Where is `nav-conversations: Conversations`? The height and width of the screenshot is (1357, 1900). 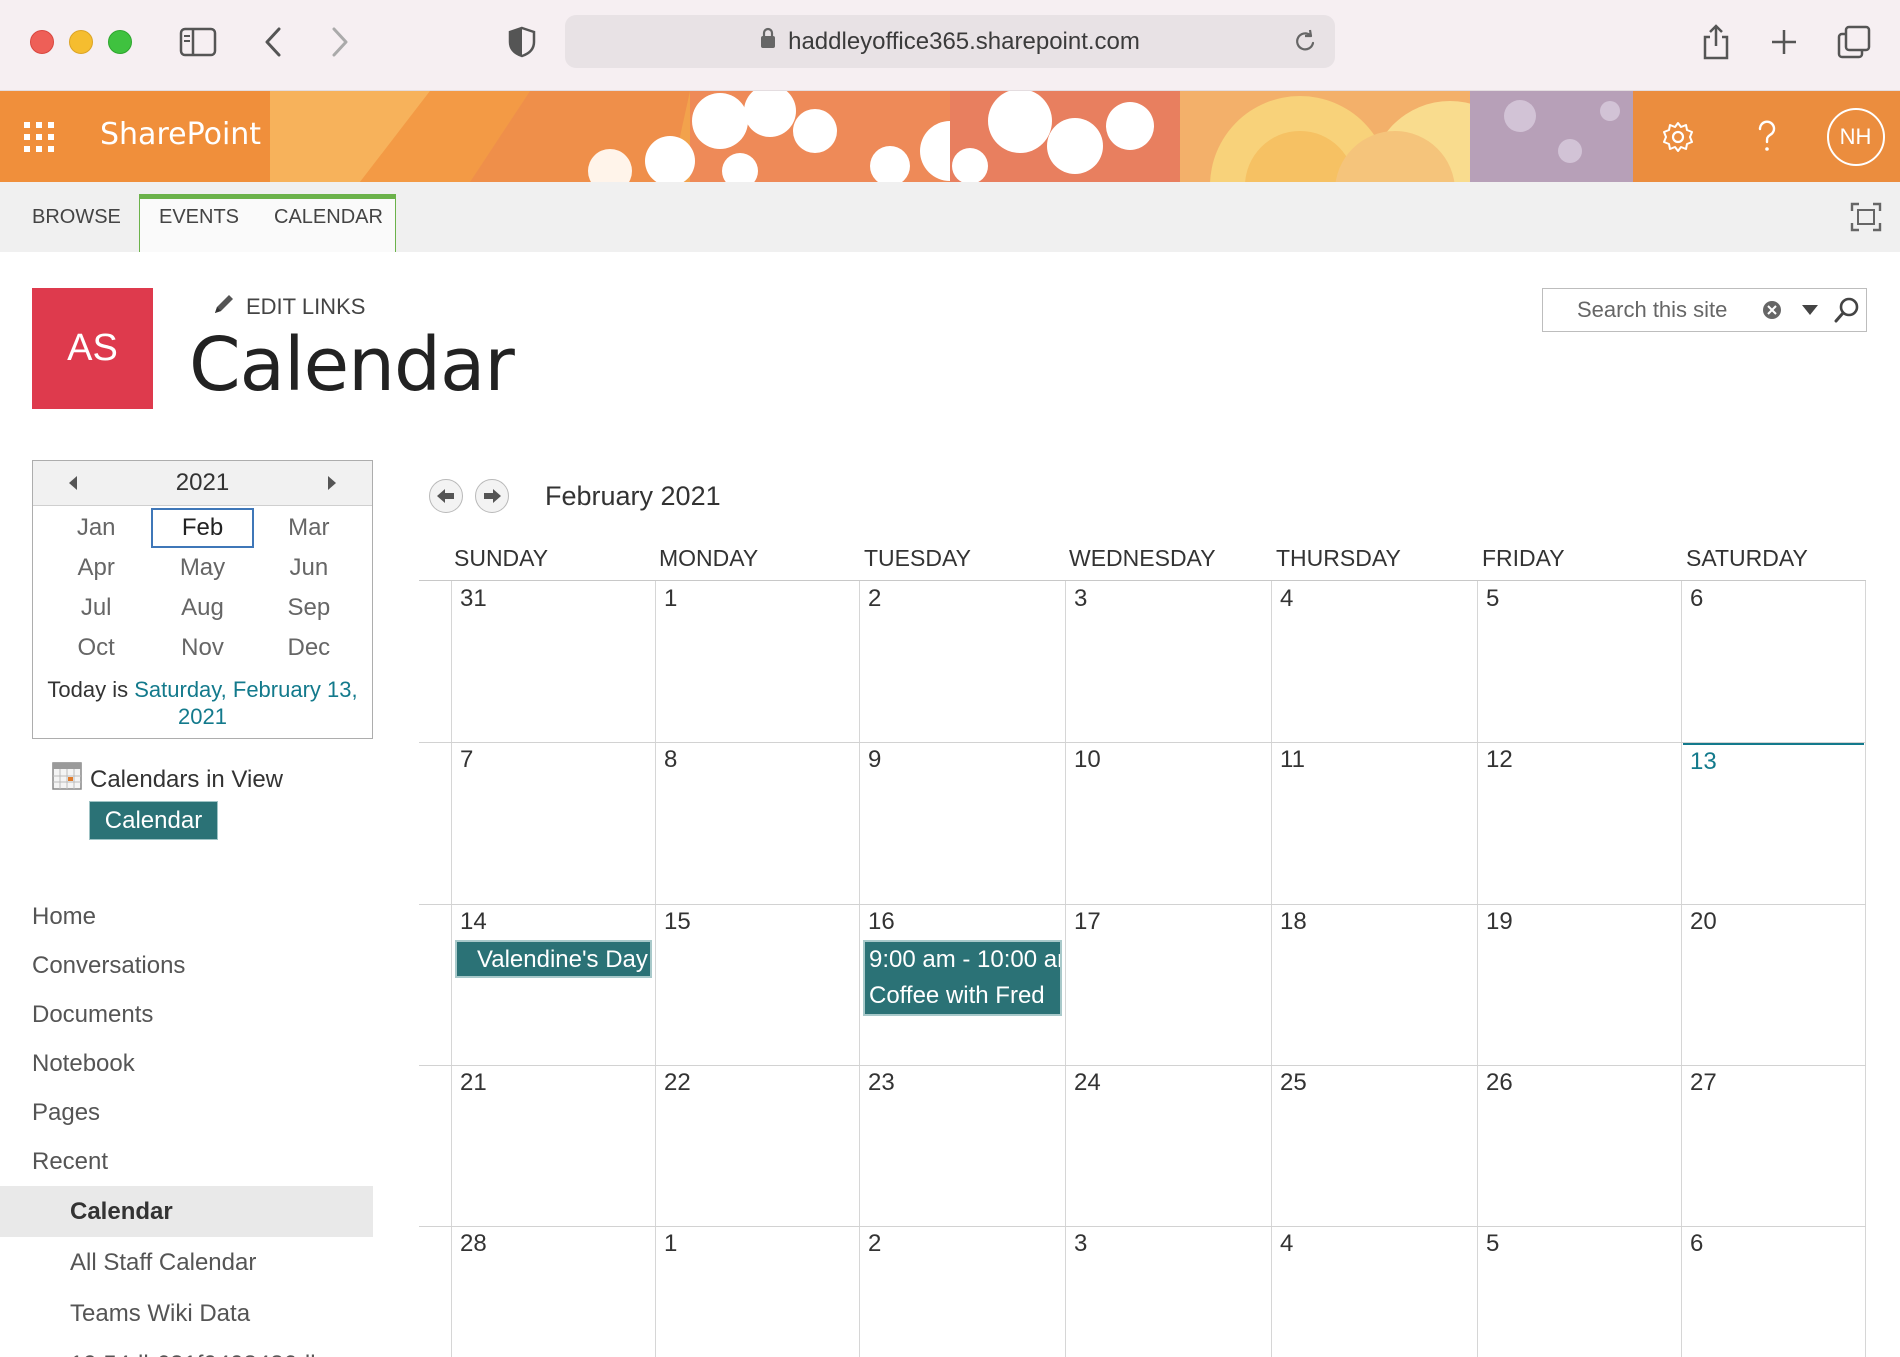 nav-conversations: Conversations is located at coordinates (186, 965).